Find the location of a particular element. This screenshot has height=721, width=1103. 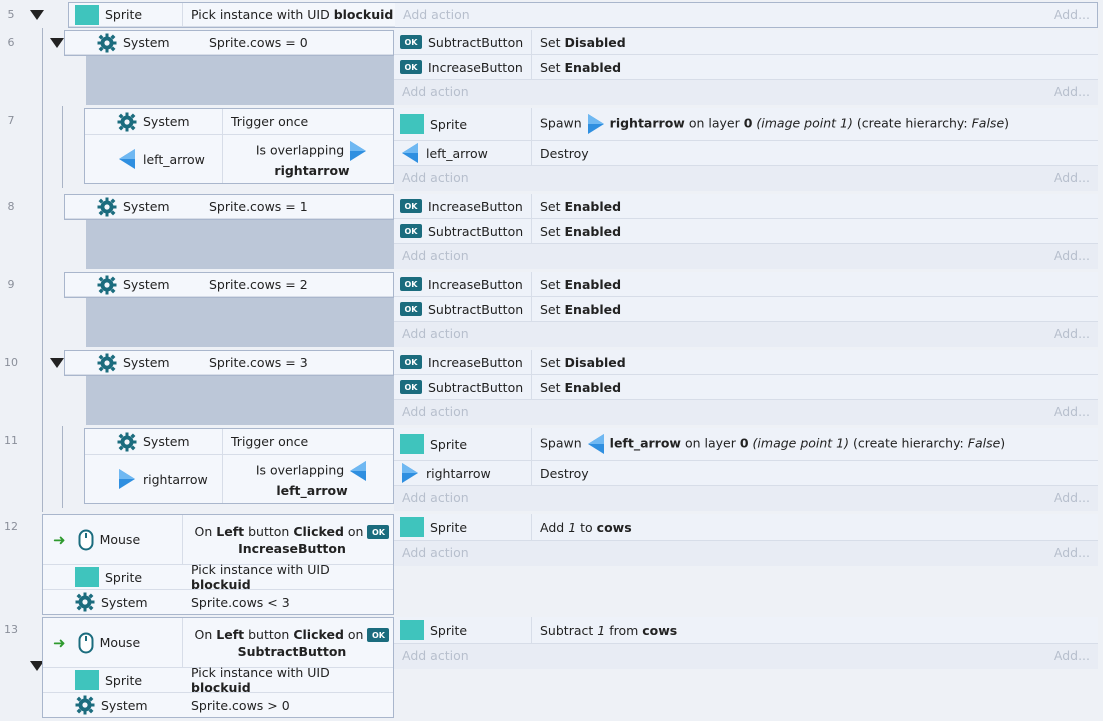

action-text: Destroy is located at coordinates (564, 153).